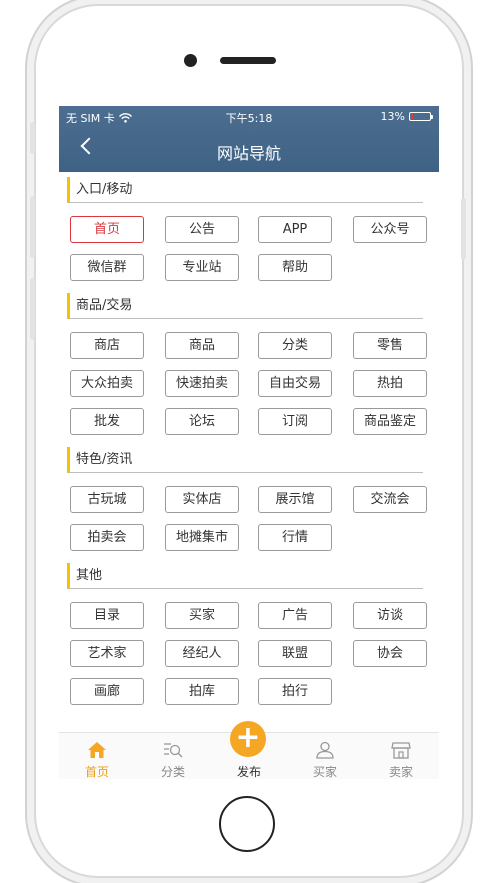 The width and height of the screenshot is (497, 883). I want to click on tab-buyer: 买家, so click(325, 756).